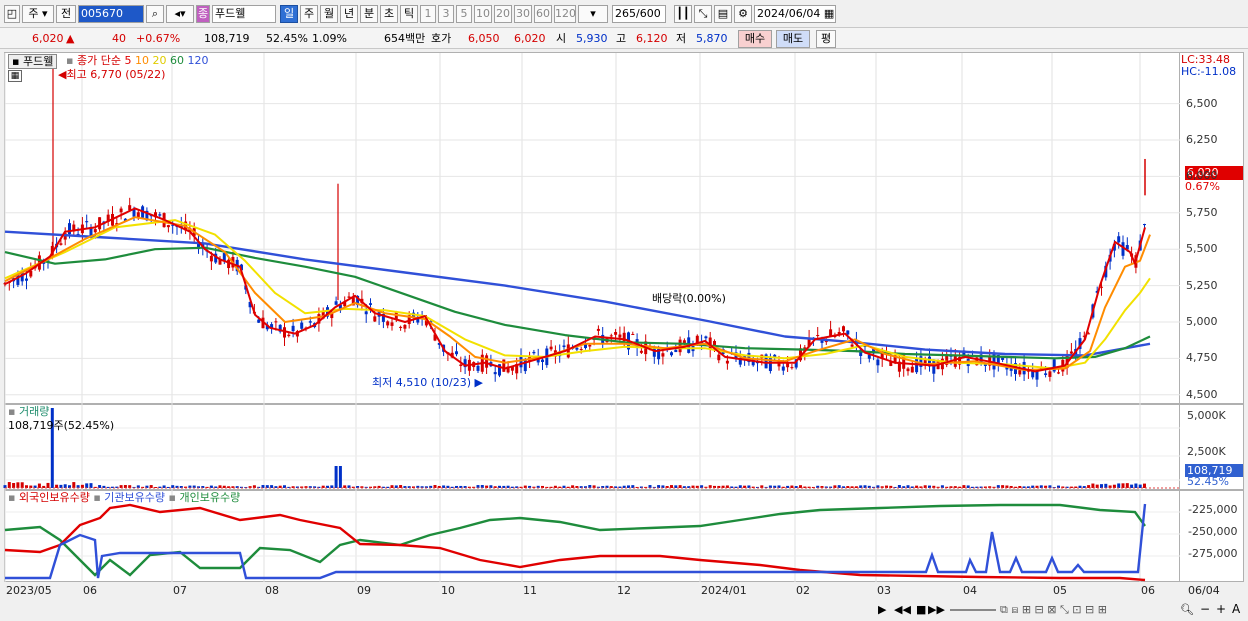  Describe the element at coordinates (272, 590) in the screenshot. I see `x-axis-label: 08` at that location.